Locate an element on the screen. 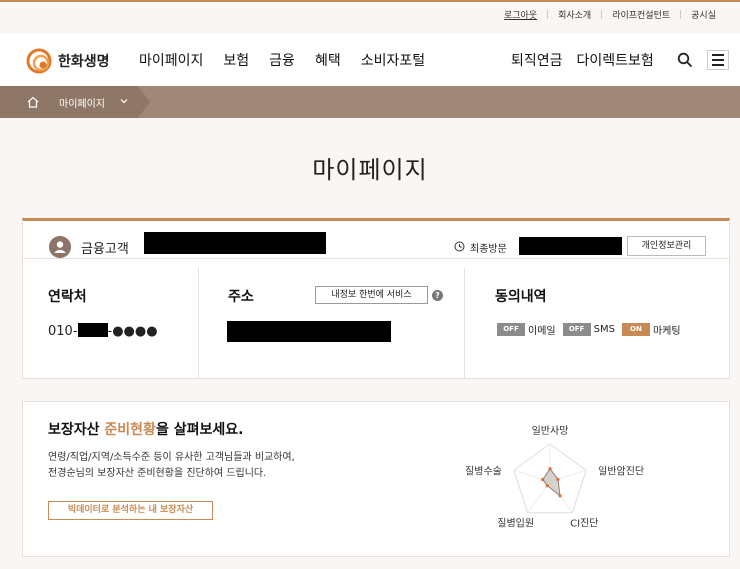 The image size is (740, 569). company-link: 회사소개 is located at coordinates (574, 14).